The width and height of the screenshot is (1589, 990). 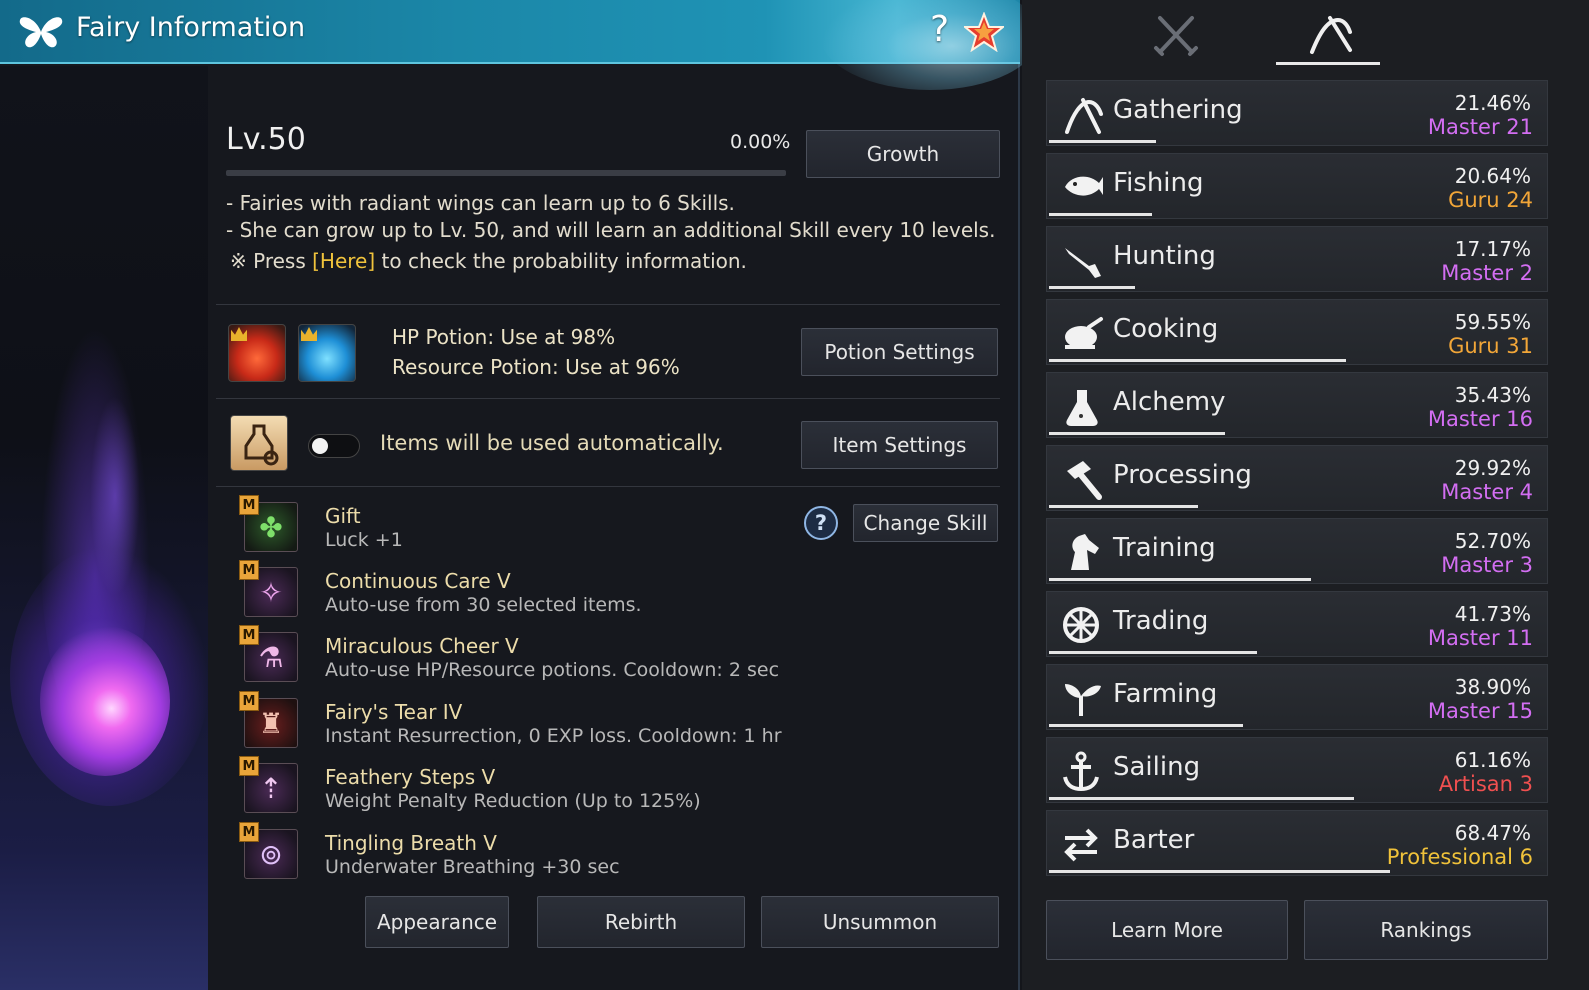 What do you see at coordinates (1328, 35) in the screenshot?
I see `pickaxe-icon` at bounding box center [1328, 35].